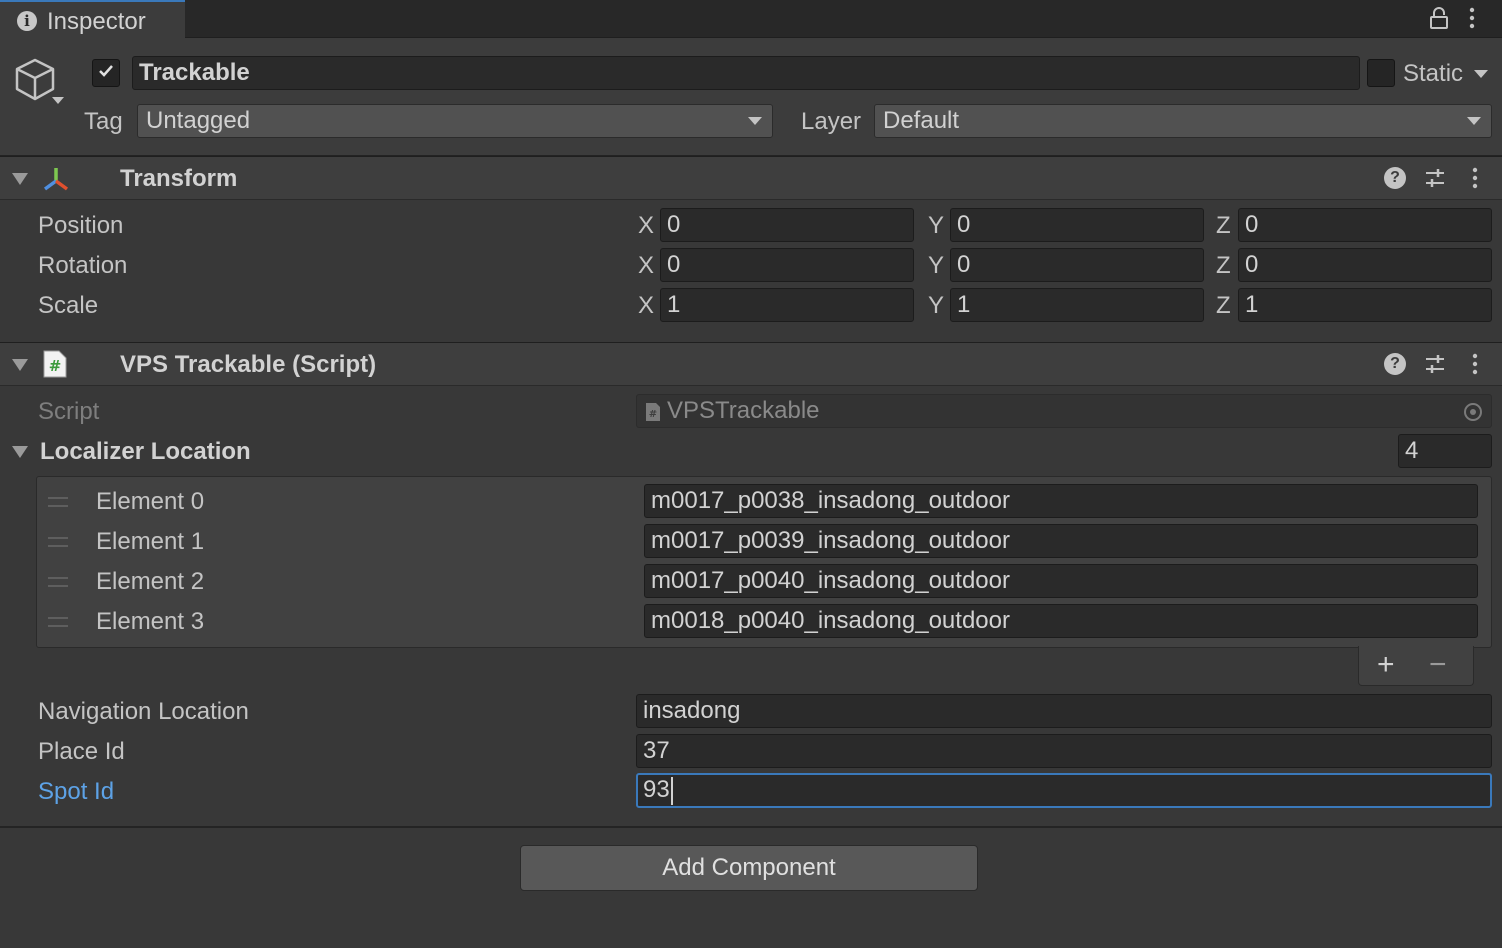 The width and height of the screenshot is (1502, 948). Describe the element at coordinates (81, 225) in the screenshot. I see `position-label: Position` at that location.